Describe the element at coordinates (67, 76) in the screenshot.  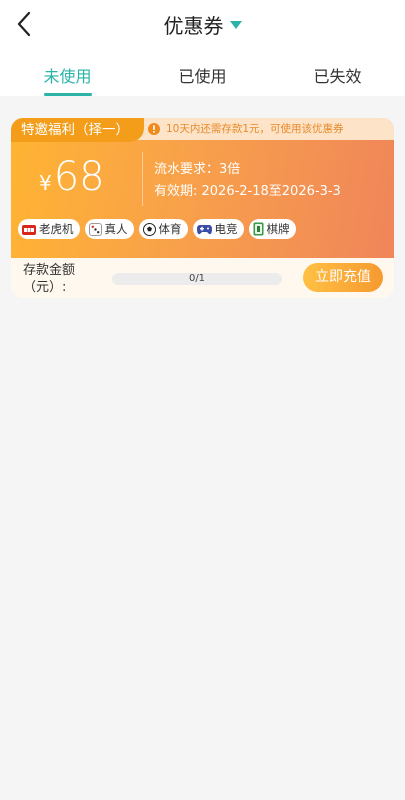
I see `tab-label: 未使用` at that location.